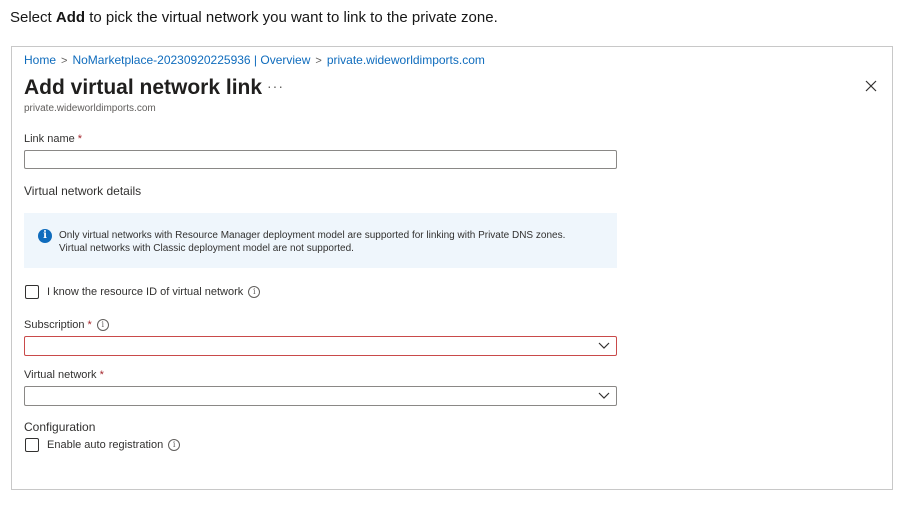 The width and height of the screenshot is (907, 507). I want to click on virtual-network-label: Virtual network *, so click(64, 375).